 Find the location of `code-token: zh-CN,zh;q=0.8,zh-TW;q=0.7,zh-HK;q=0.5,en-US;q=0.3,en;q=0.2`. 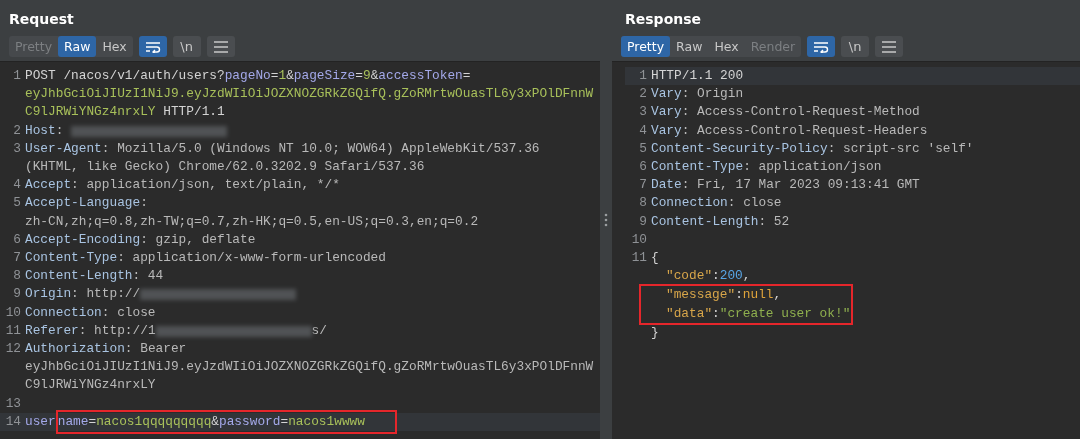

code-token: zh-CN,zh;q=0.8,zh-TW;q=0.7,zh-HK;q=0.5,en-US;q=0.3,en;q=0.2 is located at coordinates (252, 221).